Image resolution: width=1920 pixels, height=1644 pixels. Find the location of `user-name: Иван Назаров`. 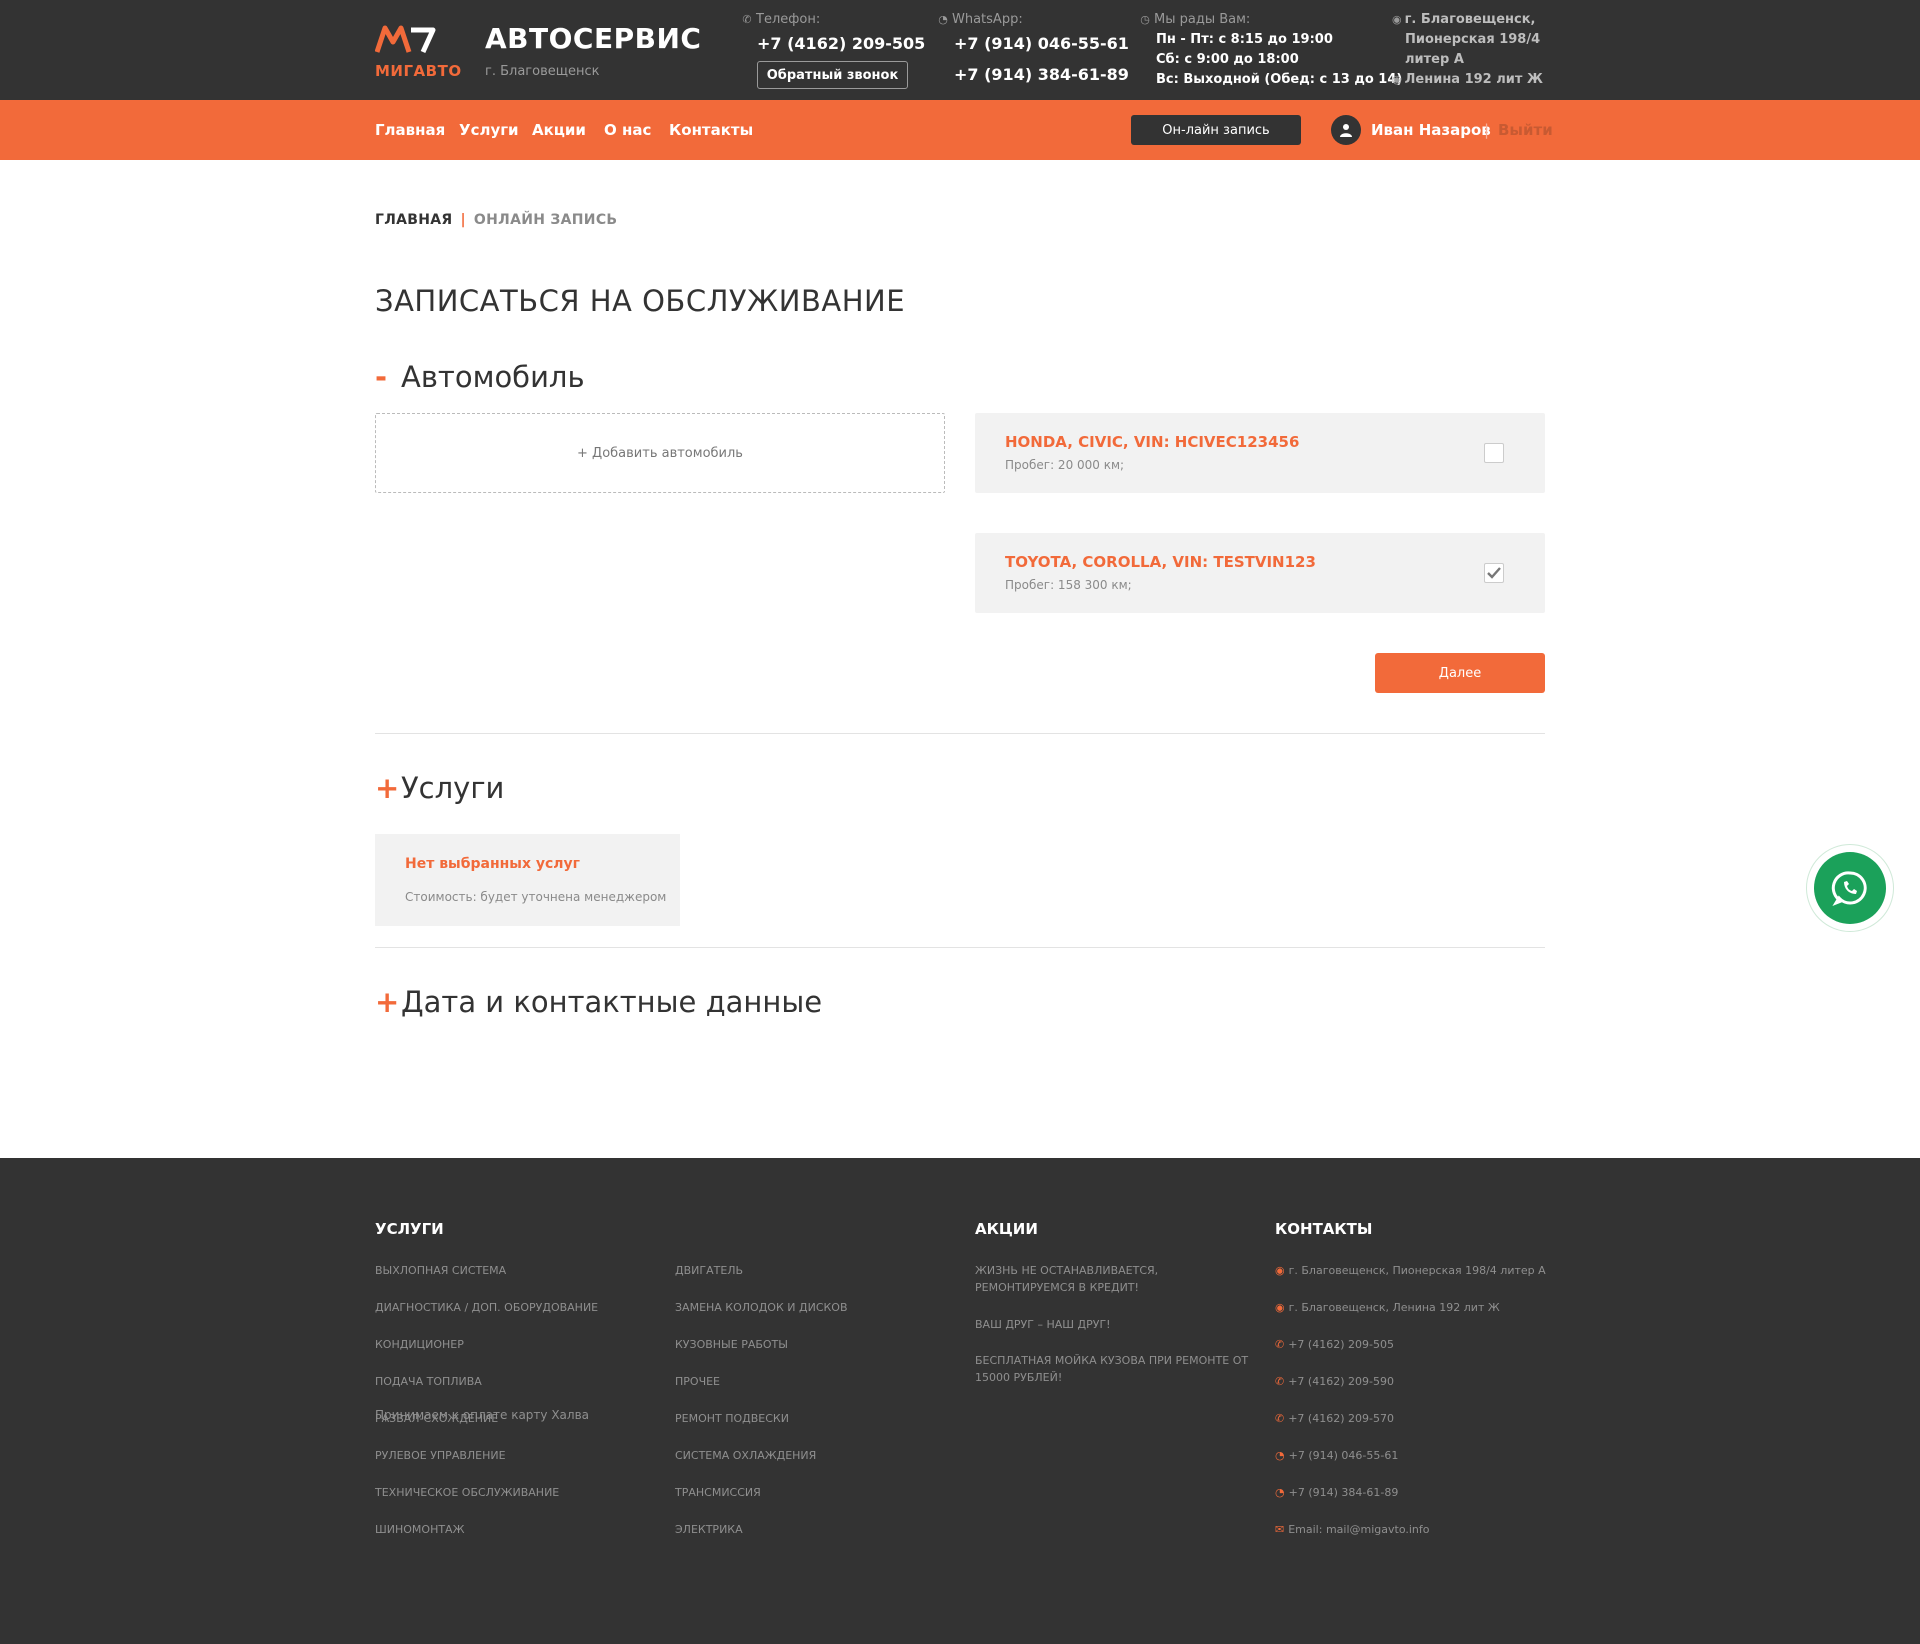

user-name: Иван Назаров is located at coordinates (1431, 130).